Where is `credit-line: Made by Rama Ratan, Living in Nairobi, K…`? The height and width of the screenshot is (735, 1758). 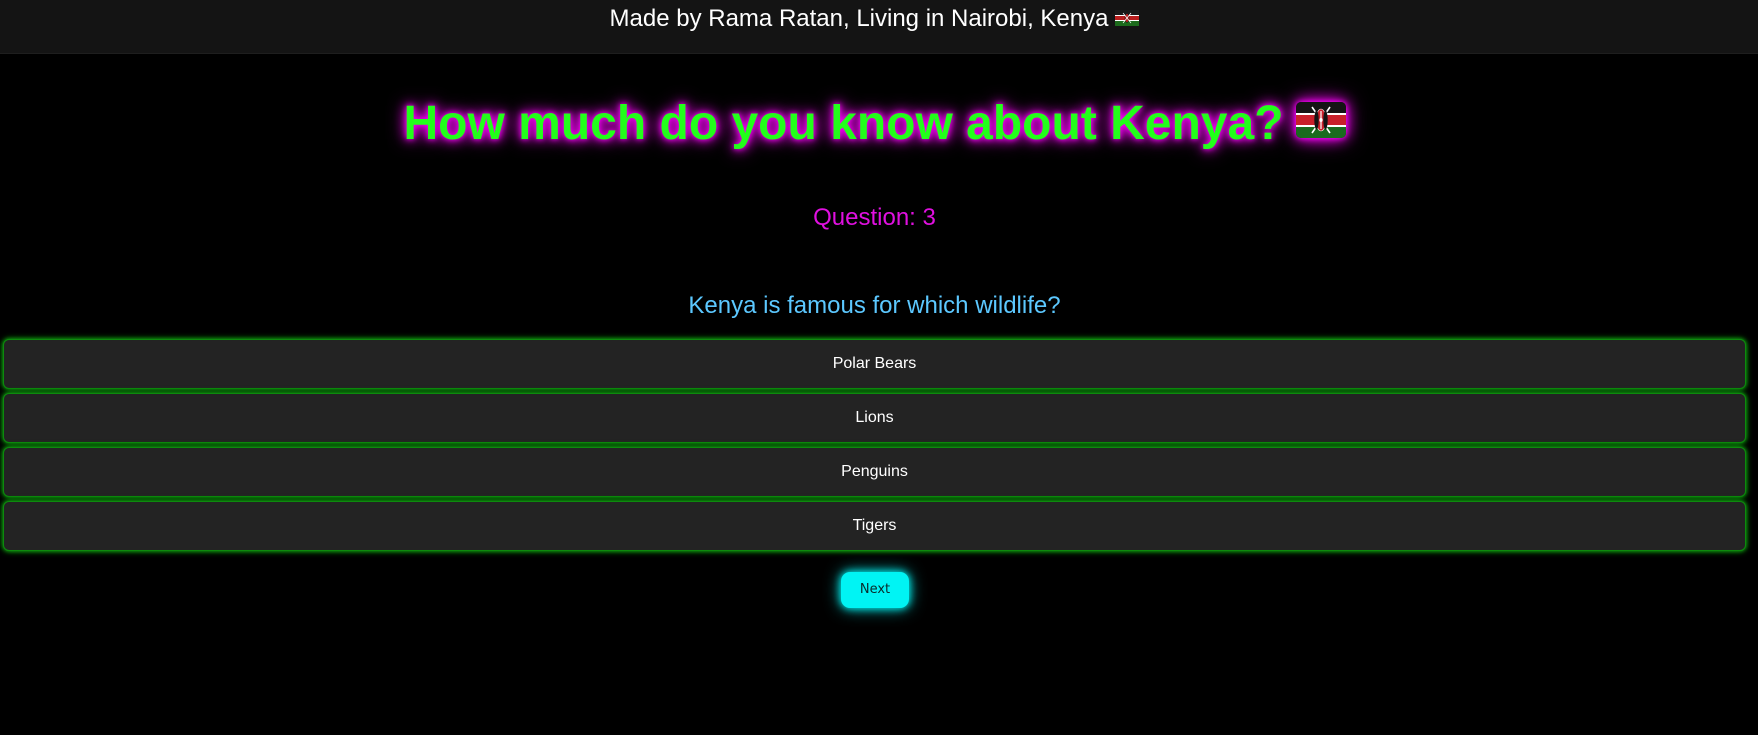
credit-line: Made by Rama Ratan, Living in Nairobi, K… is located at coordinates (874, 19).